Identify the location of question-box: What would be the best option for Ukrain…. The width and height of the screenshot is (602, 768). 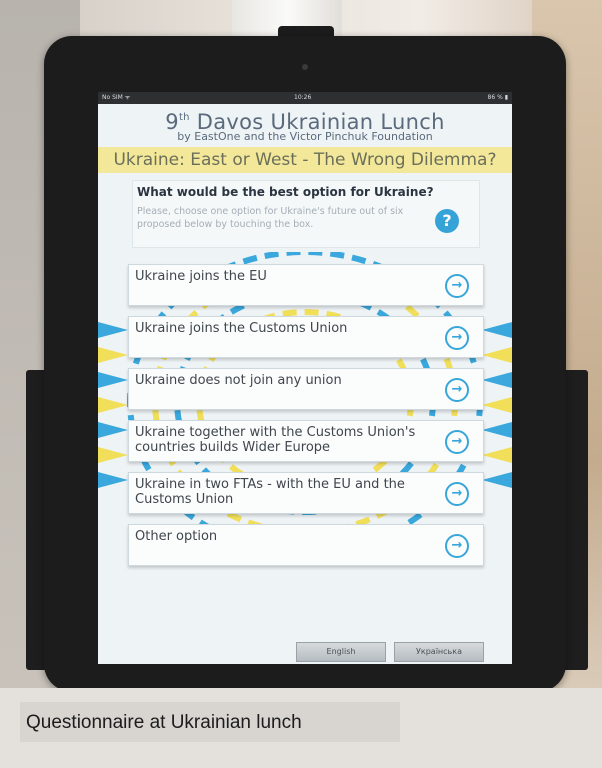
(306, 214).